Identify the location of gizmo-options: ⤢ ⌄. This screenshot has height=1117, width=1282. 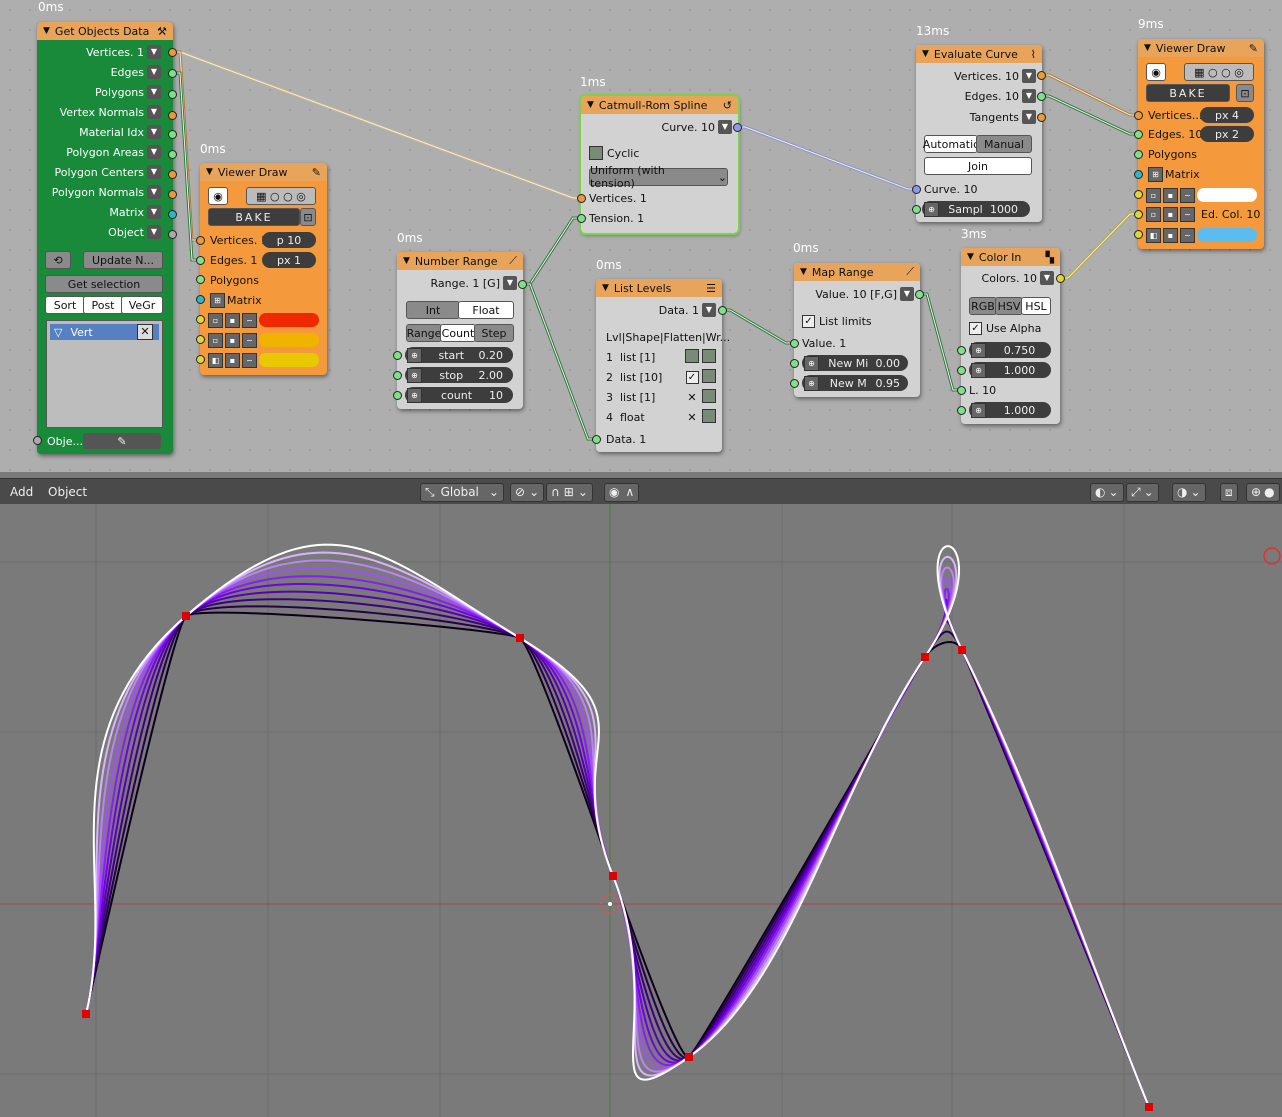
(1142, 492).